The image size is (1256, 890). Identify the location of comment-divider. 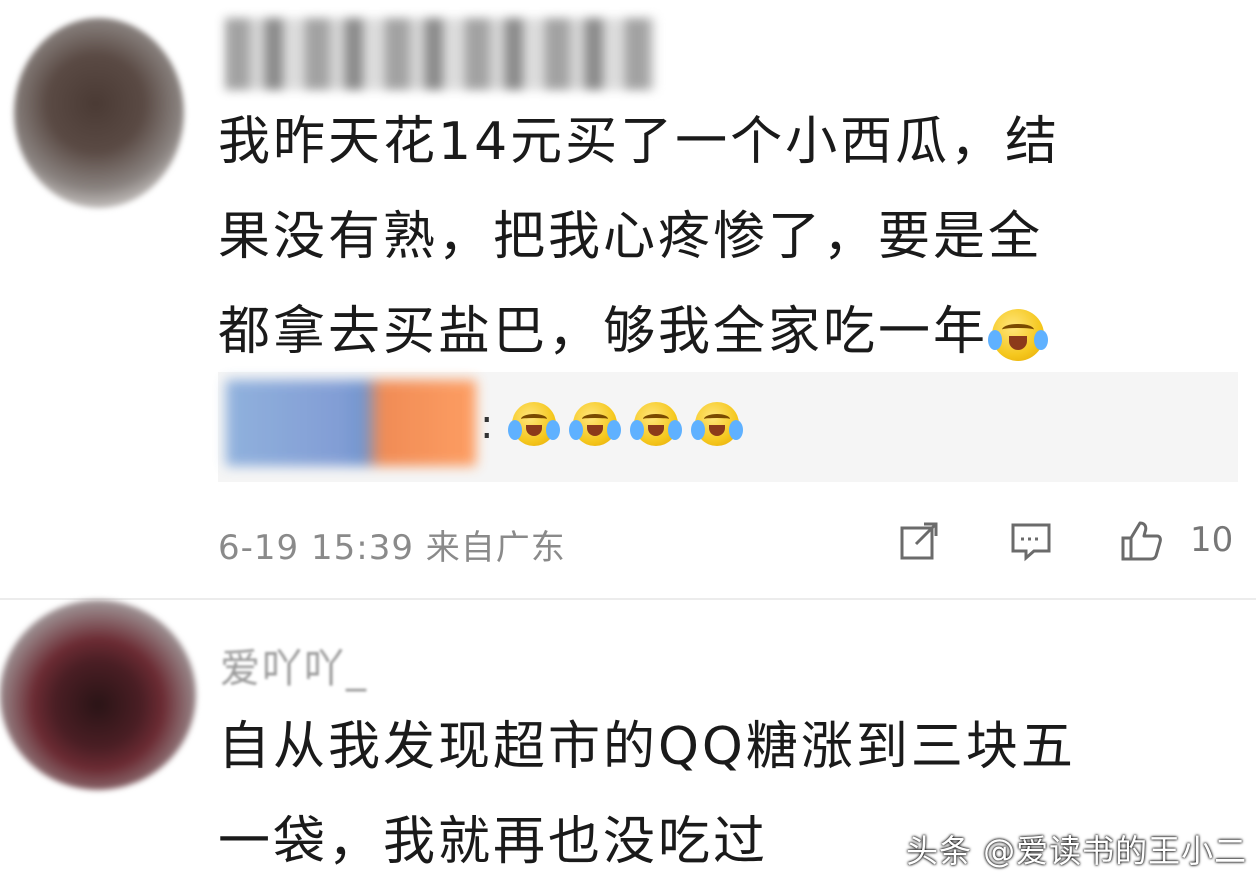
(628, 599).